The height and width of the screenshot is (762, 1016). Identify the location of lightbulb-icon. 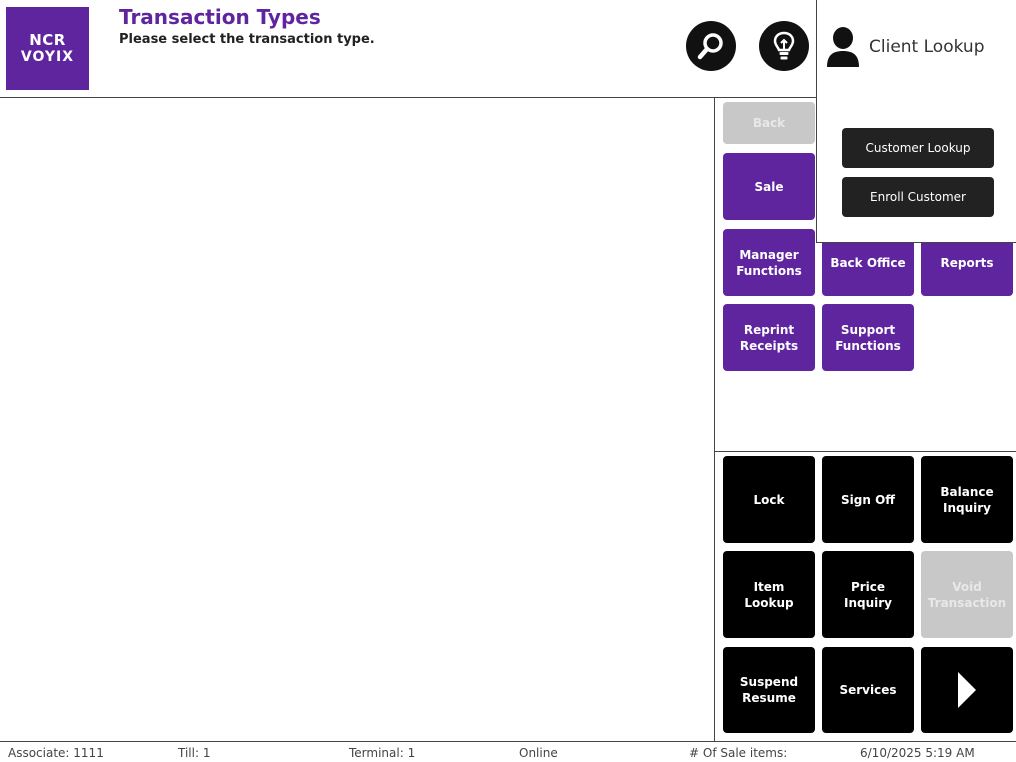
(784, 45).